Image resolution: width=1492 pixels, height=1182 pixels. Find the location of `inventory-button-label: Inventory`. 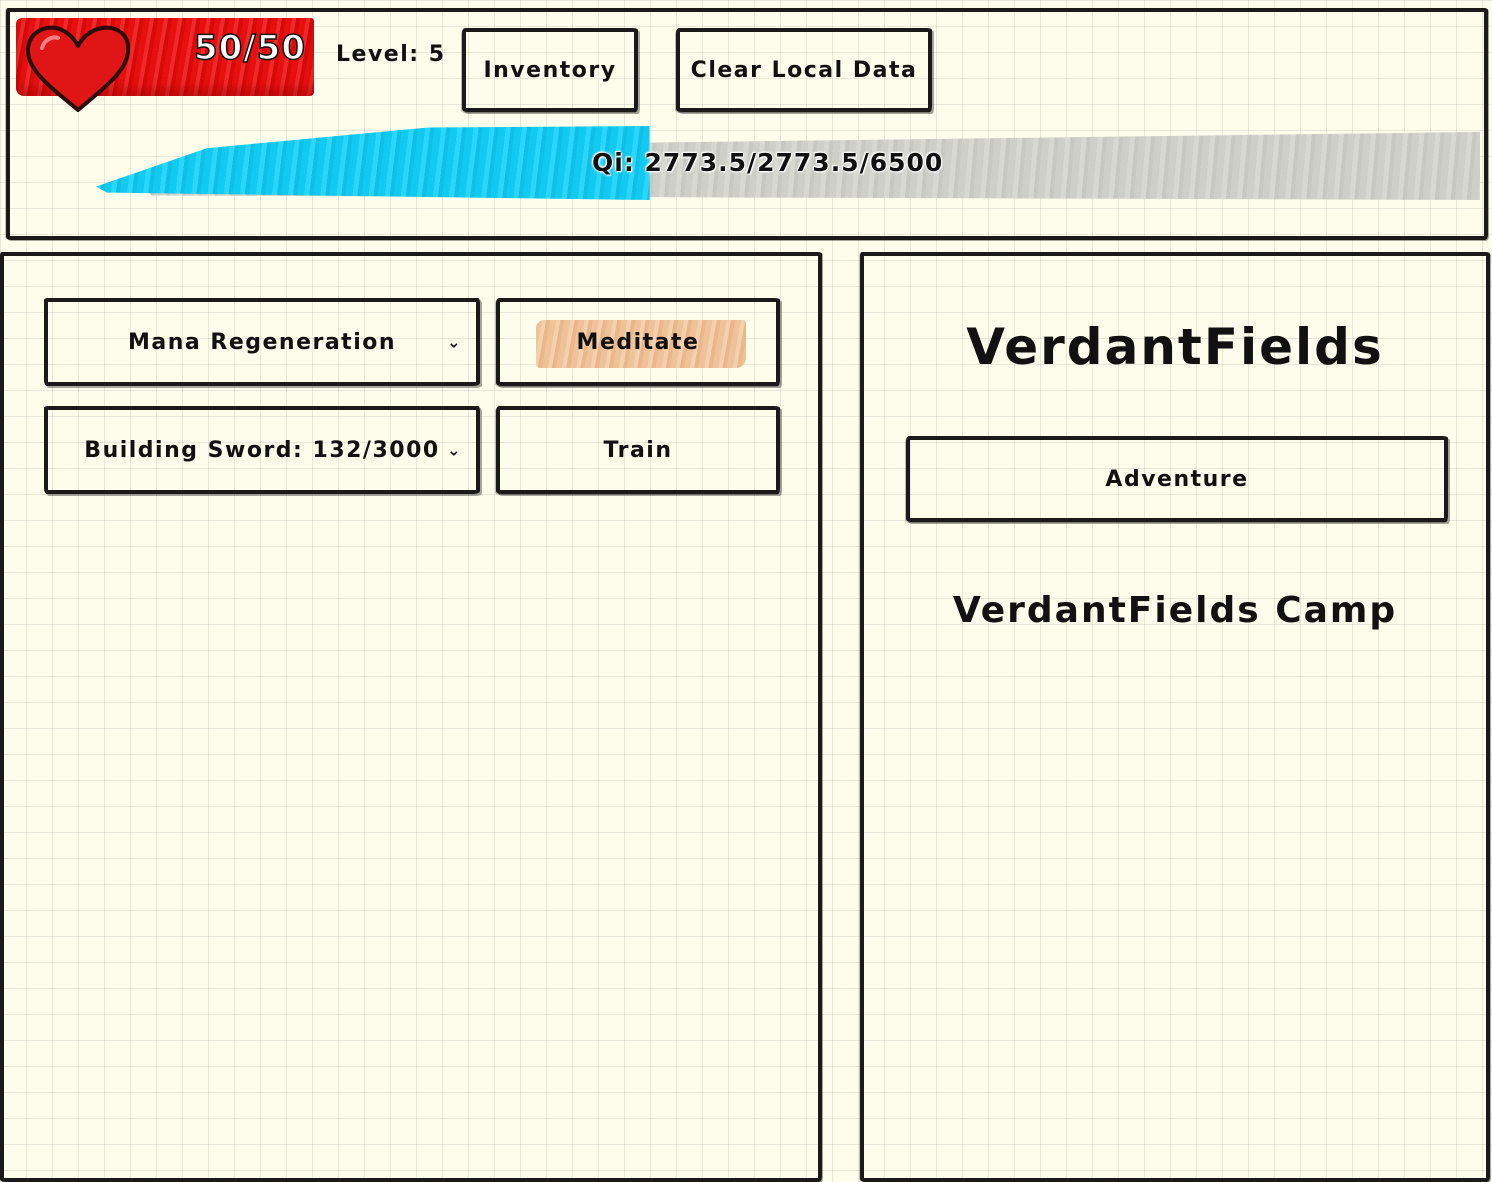

inventory-button-label: Inventory is located at coordinates (550, 70).